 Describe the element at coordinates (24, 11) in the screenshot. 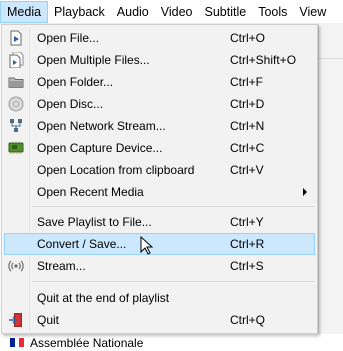

I see `menu-media: Media` at that location.